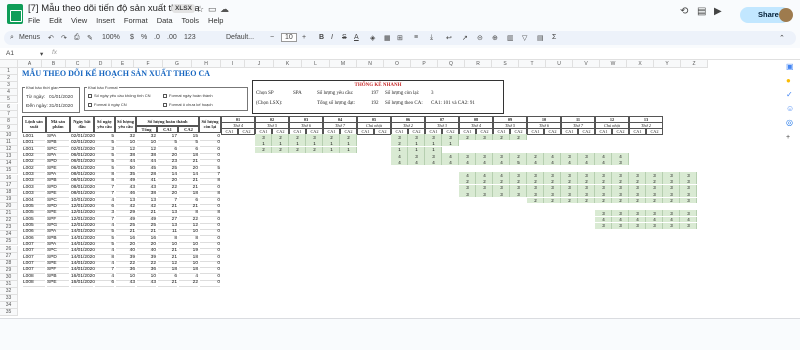  What do you see at coordinates (701, 11) in the screenshot?
I see `comment-icon: ▤` at bounding box center [701, 11].